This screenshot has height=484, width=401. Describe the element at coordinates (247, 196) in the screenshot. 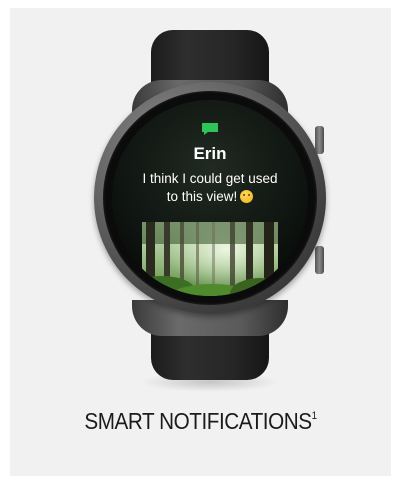

I see `smiling-face-emoji-icon` at that location.